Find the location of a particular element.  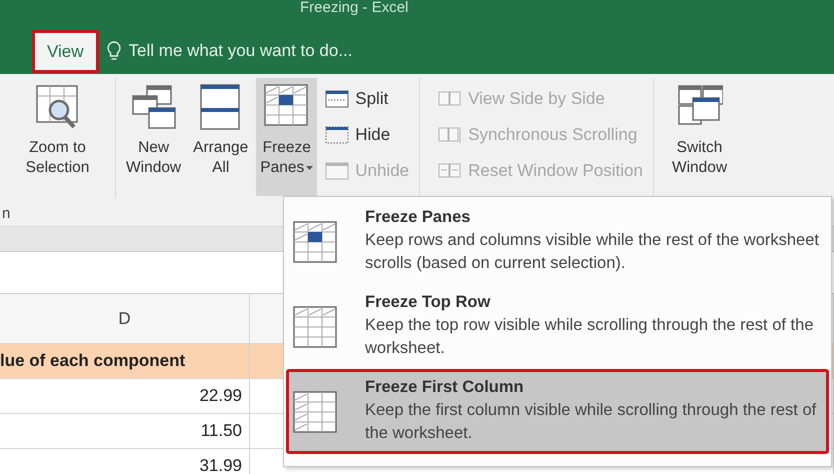

menu-item: Freeze Top Row Keep the top row visible while scrolling through the rest of the worksheet. is located at coordinates (557, 326).